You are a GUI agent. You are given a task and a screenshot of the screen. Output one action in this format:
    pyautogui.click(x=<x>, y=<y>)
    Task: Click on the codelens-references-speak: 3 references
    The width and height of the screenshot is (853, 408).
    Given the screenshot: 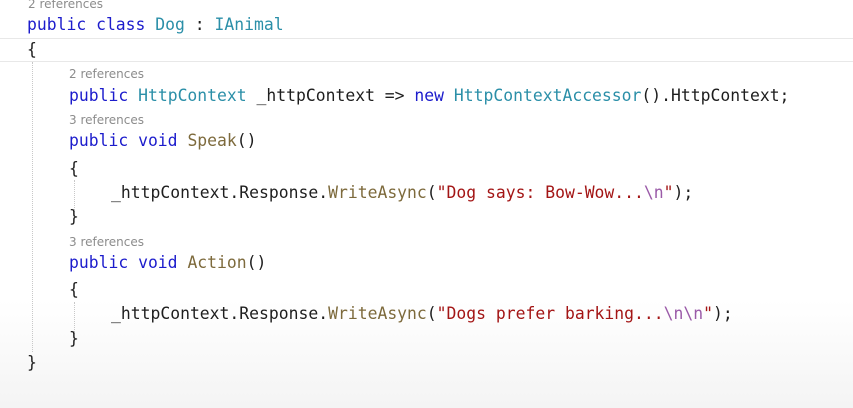 What is the action you would take?
    pyautogui.click(x=106, y=120)
    